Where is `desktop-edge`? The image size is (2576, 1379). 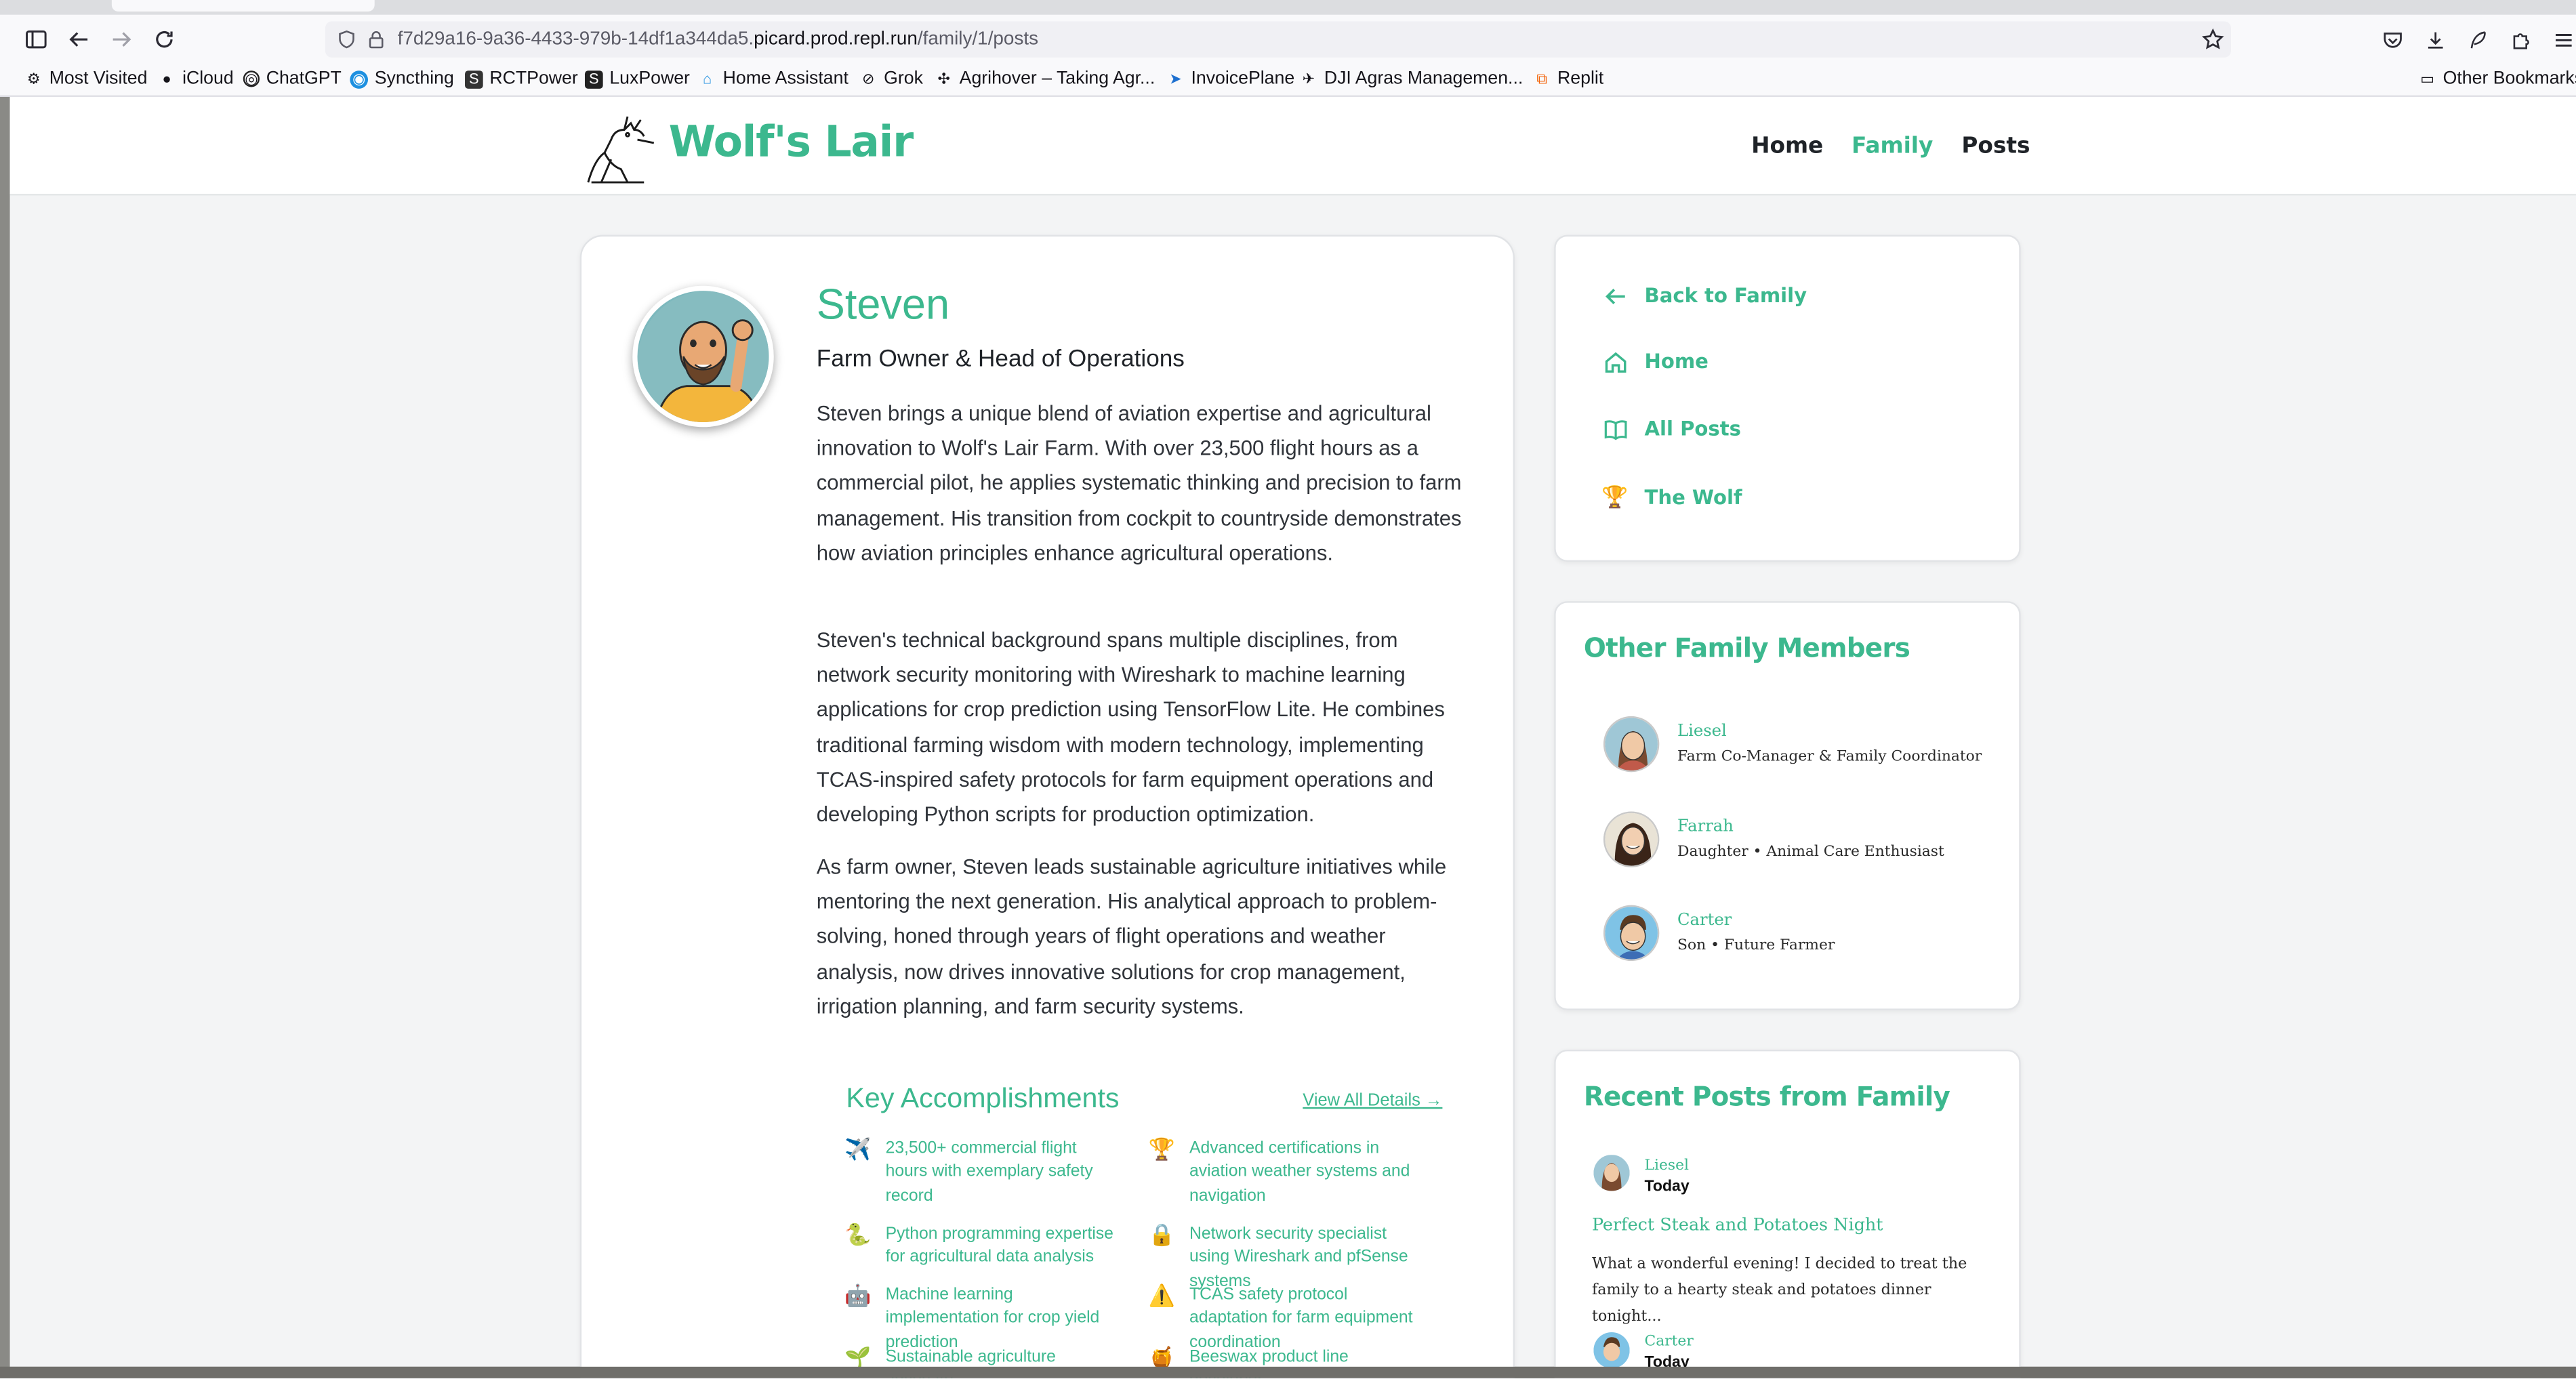 desktop-edge is located at coordinates (1288, 1372).